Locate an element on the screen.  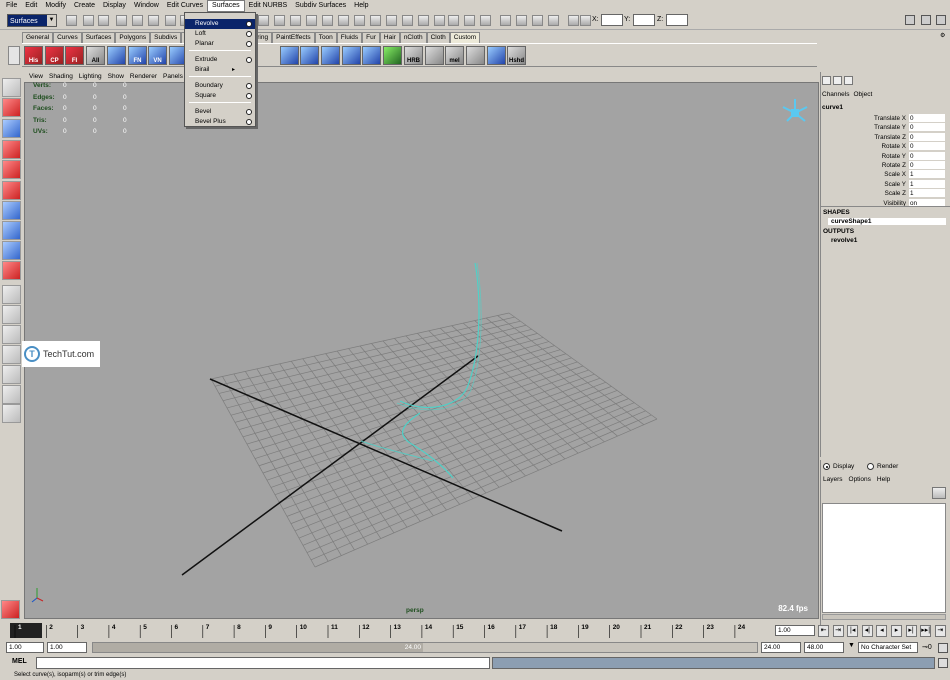
panel-menu-panels: Panels is located at coordinates (173, 77).